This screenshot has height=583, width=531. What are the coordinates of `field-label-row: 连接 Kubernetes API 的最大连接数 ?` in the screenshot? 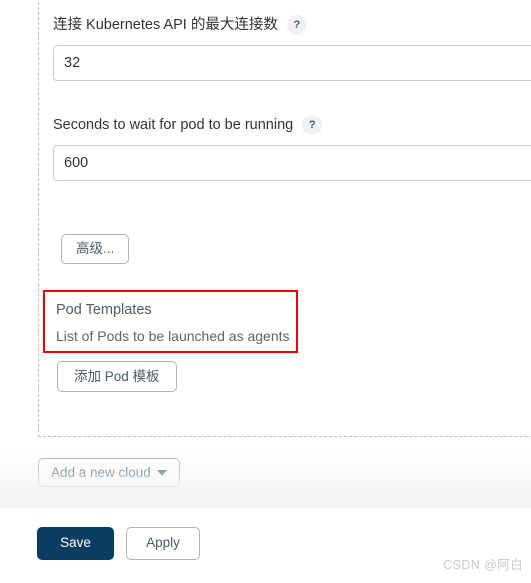 It's located at (292, 25).